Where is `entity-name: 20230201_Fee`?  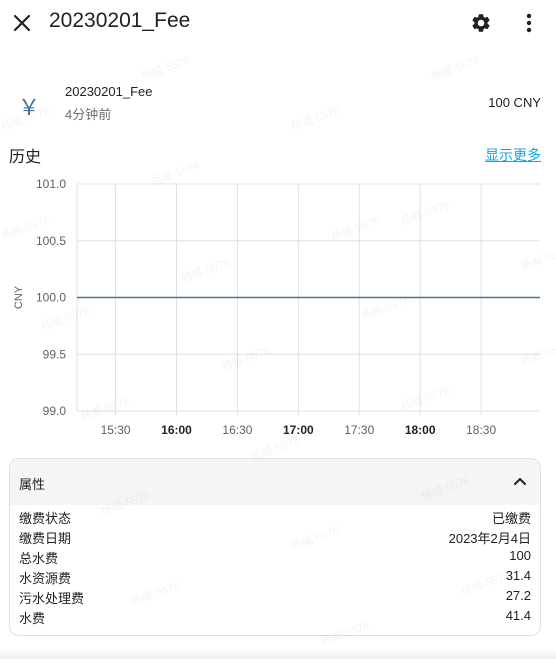 entity-name: 20230201_Fee is located at coordinates (109, 91).